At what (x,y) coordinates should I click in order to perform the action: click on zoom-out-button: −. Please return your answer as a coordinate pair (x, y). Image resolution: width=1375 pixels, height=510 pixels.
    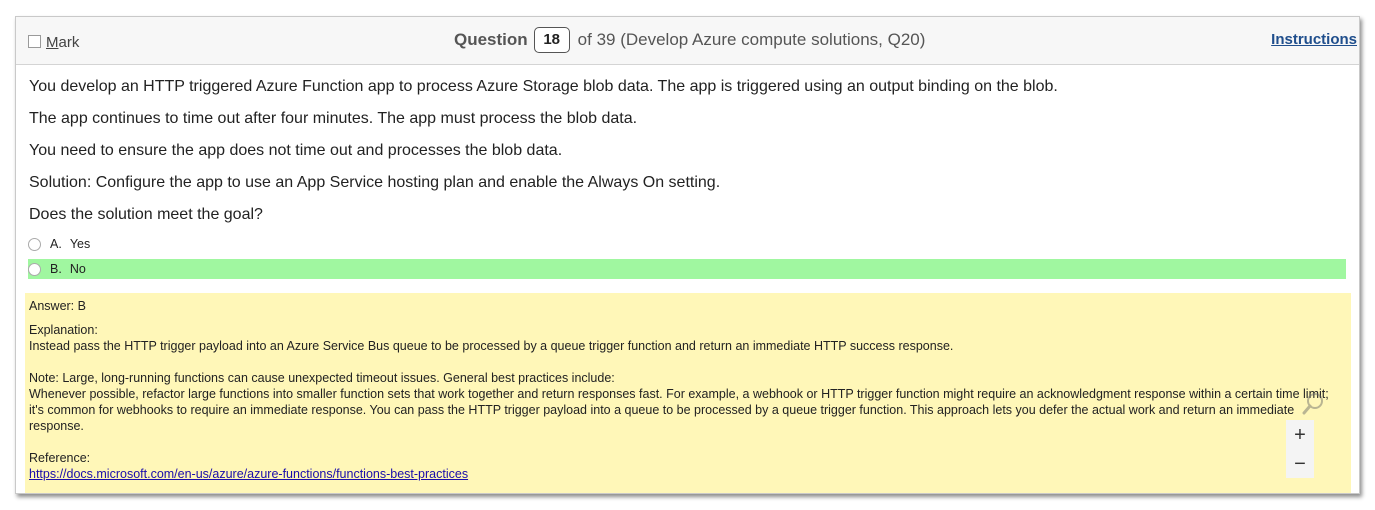
    Looking at the image, I should click on (1300, 464).